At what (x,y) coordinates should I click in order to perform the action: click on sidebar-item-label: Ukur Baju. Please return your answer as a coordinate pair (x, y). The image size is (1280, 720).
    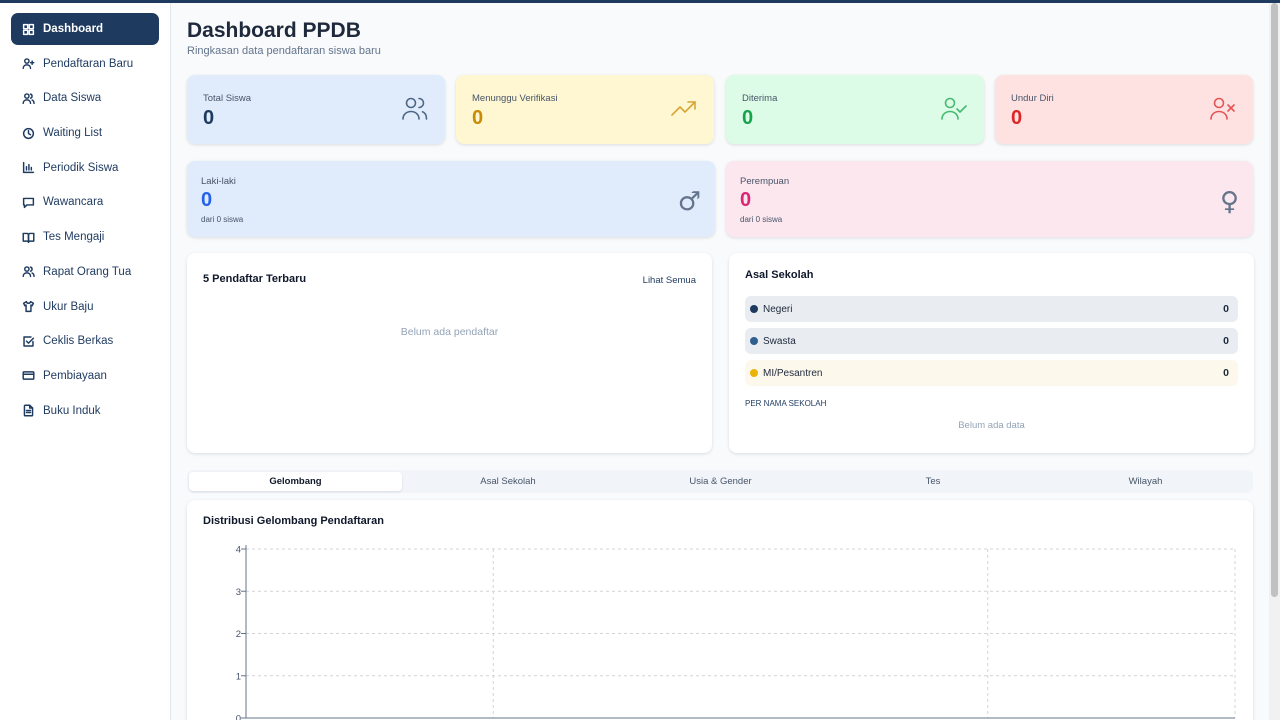
    Looking at the image, I should click on (68, 306).